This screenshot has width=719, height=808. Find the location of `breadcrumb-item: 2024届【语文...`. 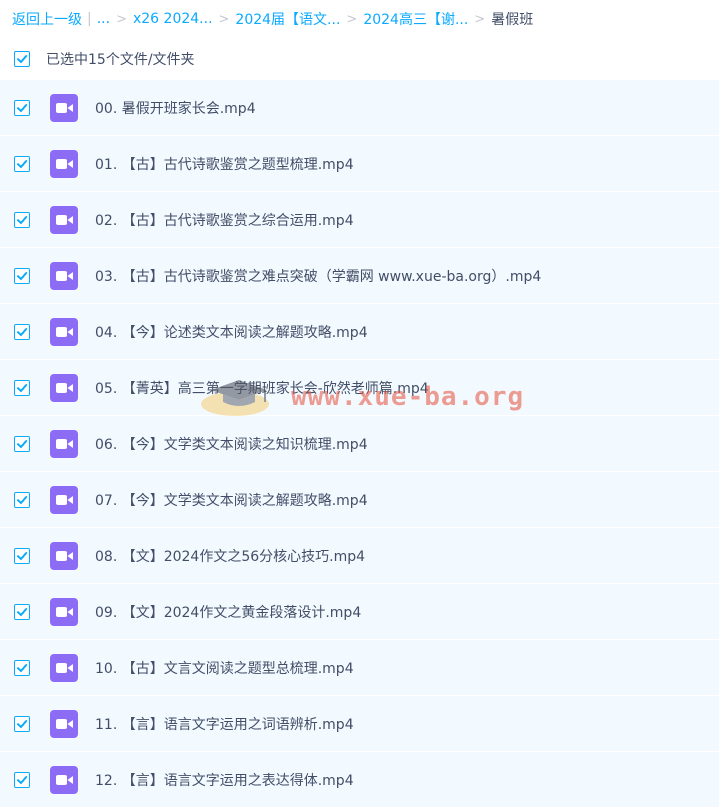

breadcrumb-item: 2024届【语文... is located at coordinates (287, 19).